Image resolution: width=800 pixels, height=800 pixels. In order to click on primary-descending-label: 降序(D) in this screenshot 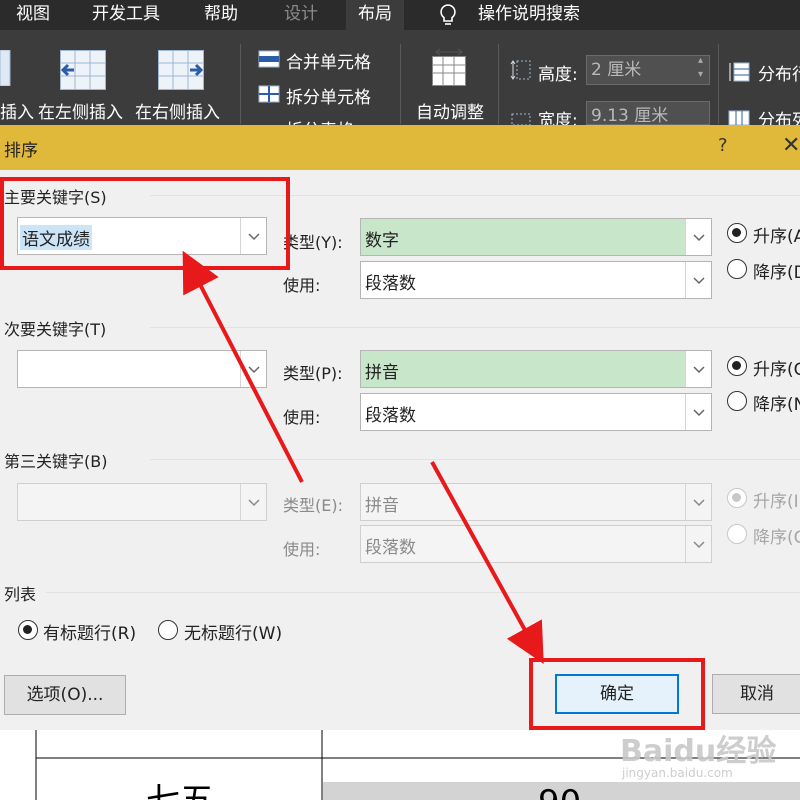, I will do `click(776, 270)`.